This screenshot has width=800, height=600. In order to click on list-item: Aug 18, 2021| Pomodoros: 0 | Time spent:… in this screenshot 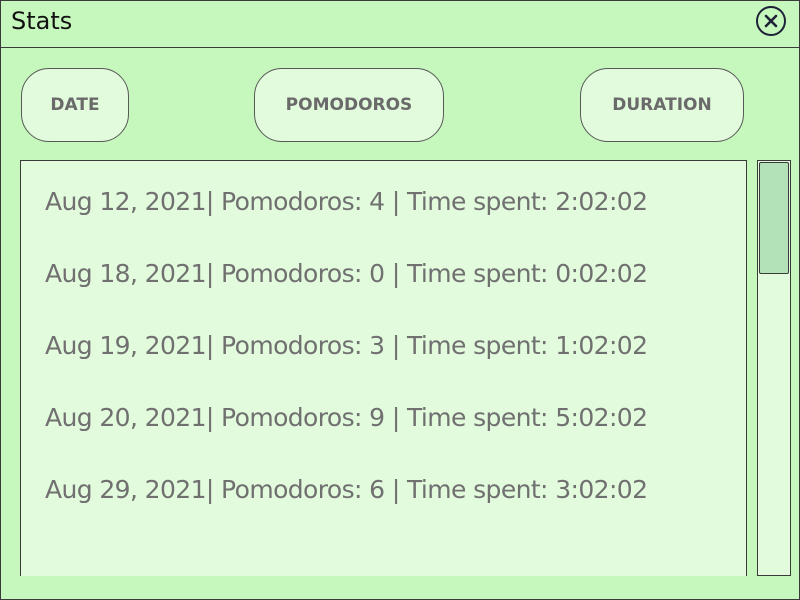, I will do `click(346, 273)`.